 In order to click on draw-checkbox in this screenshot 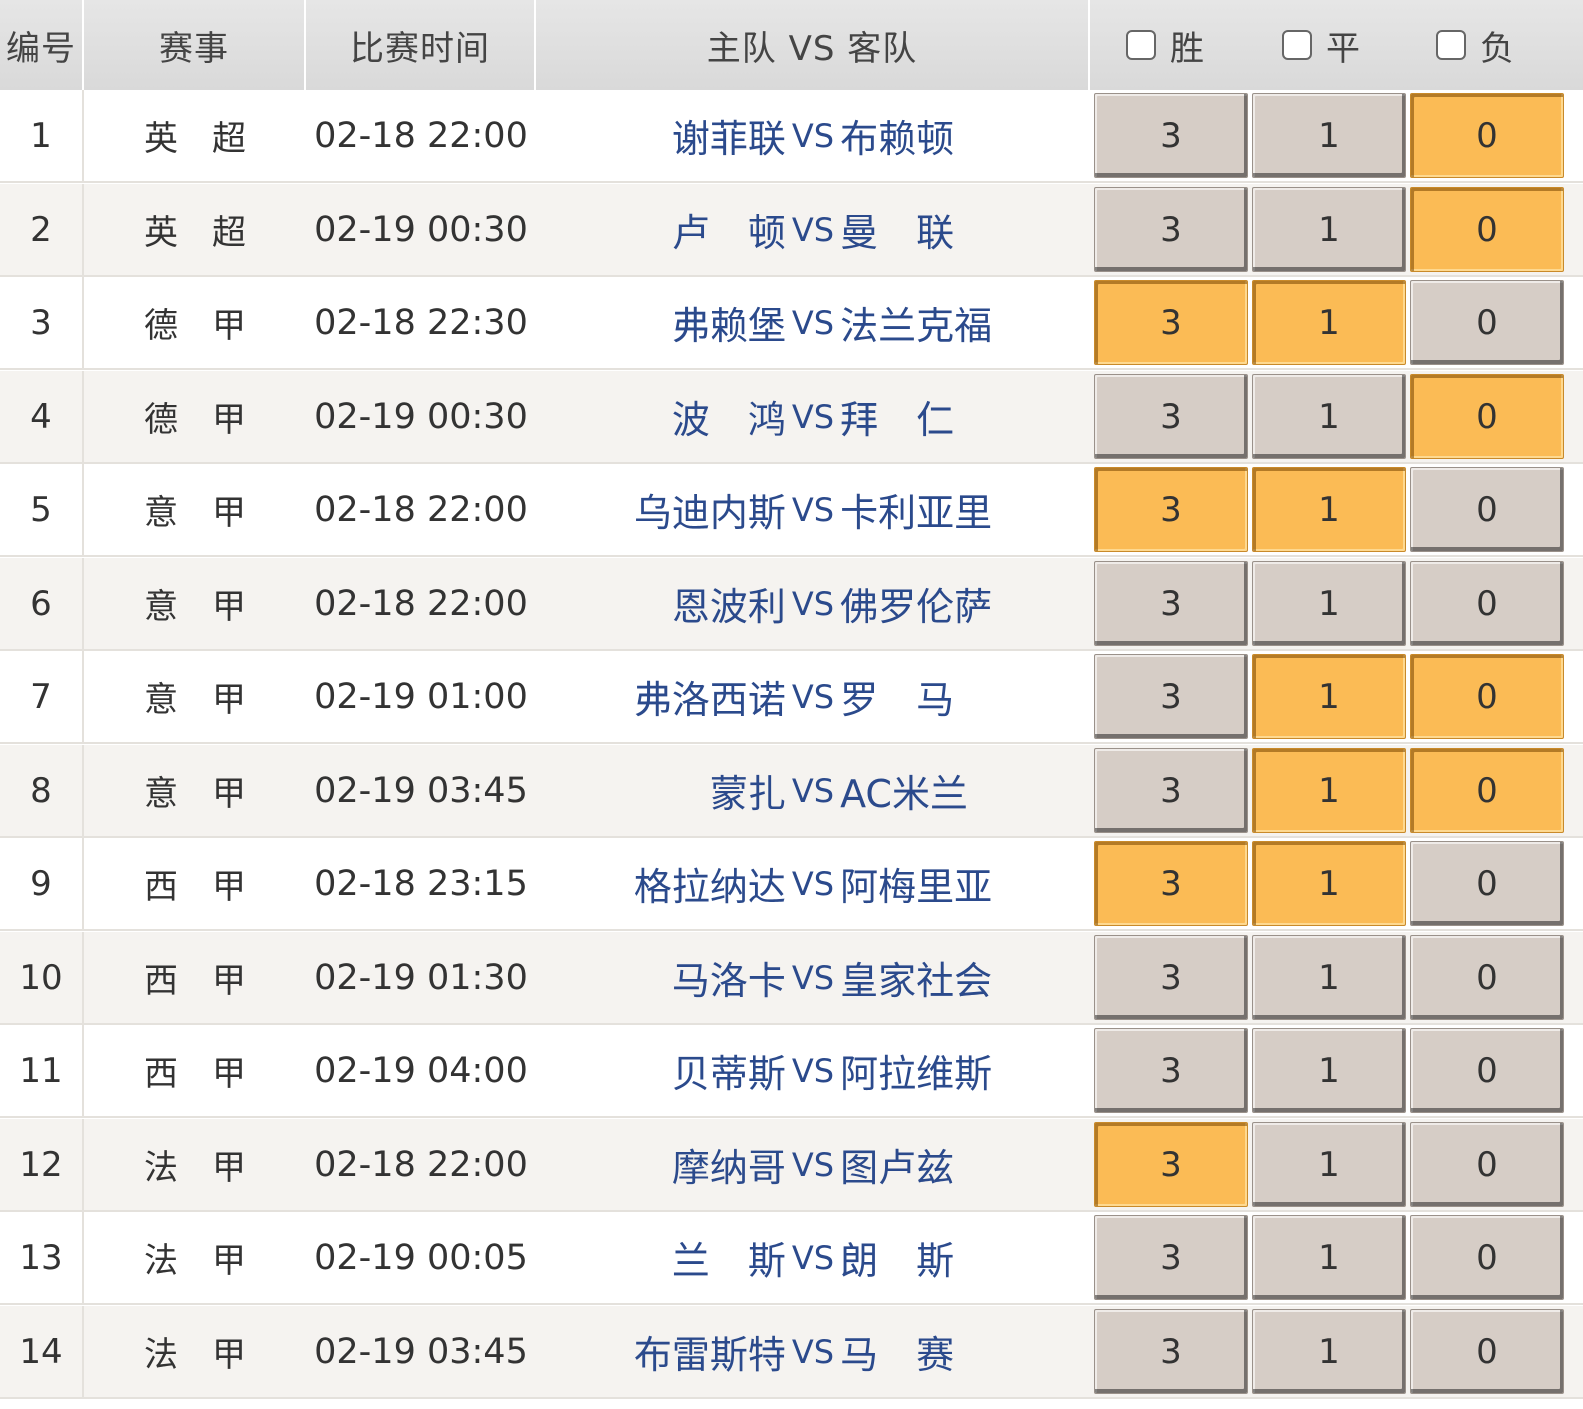, I will do `click(1297, 45)`.